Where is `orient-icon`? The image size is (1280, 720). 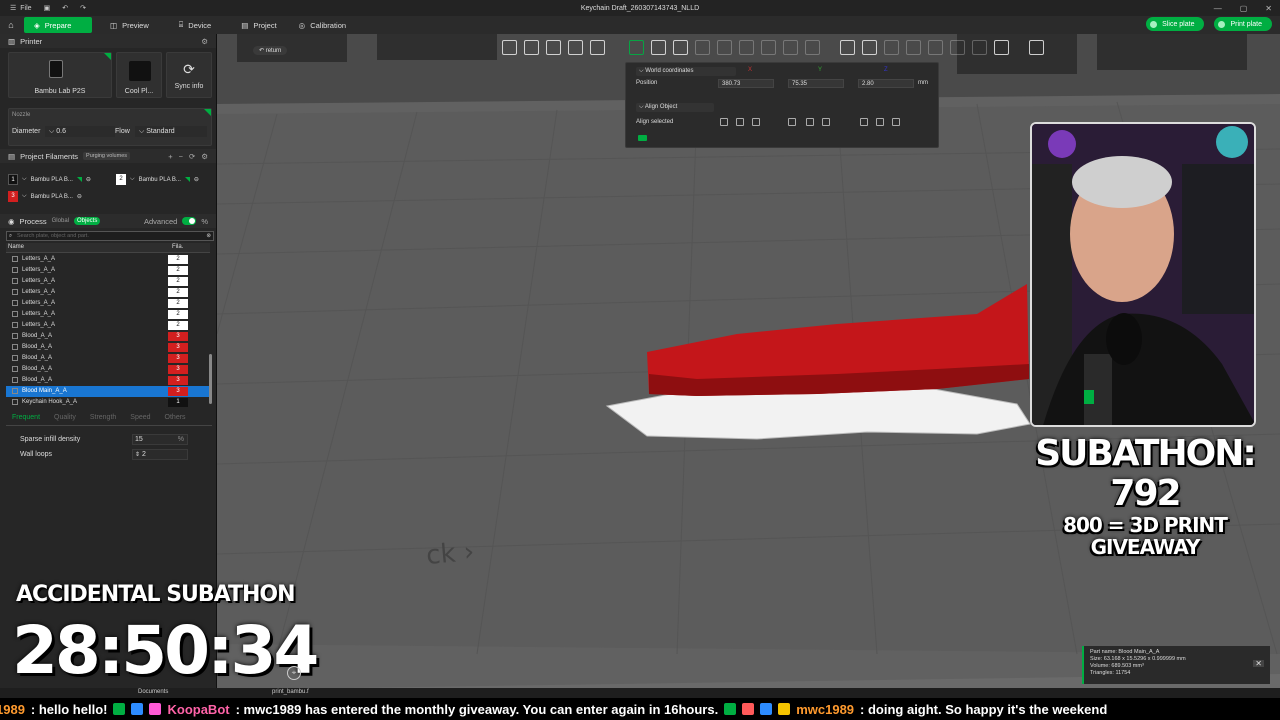 orient-icon is located at coordinates (553, 47).